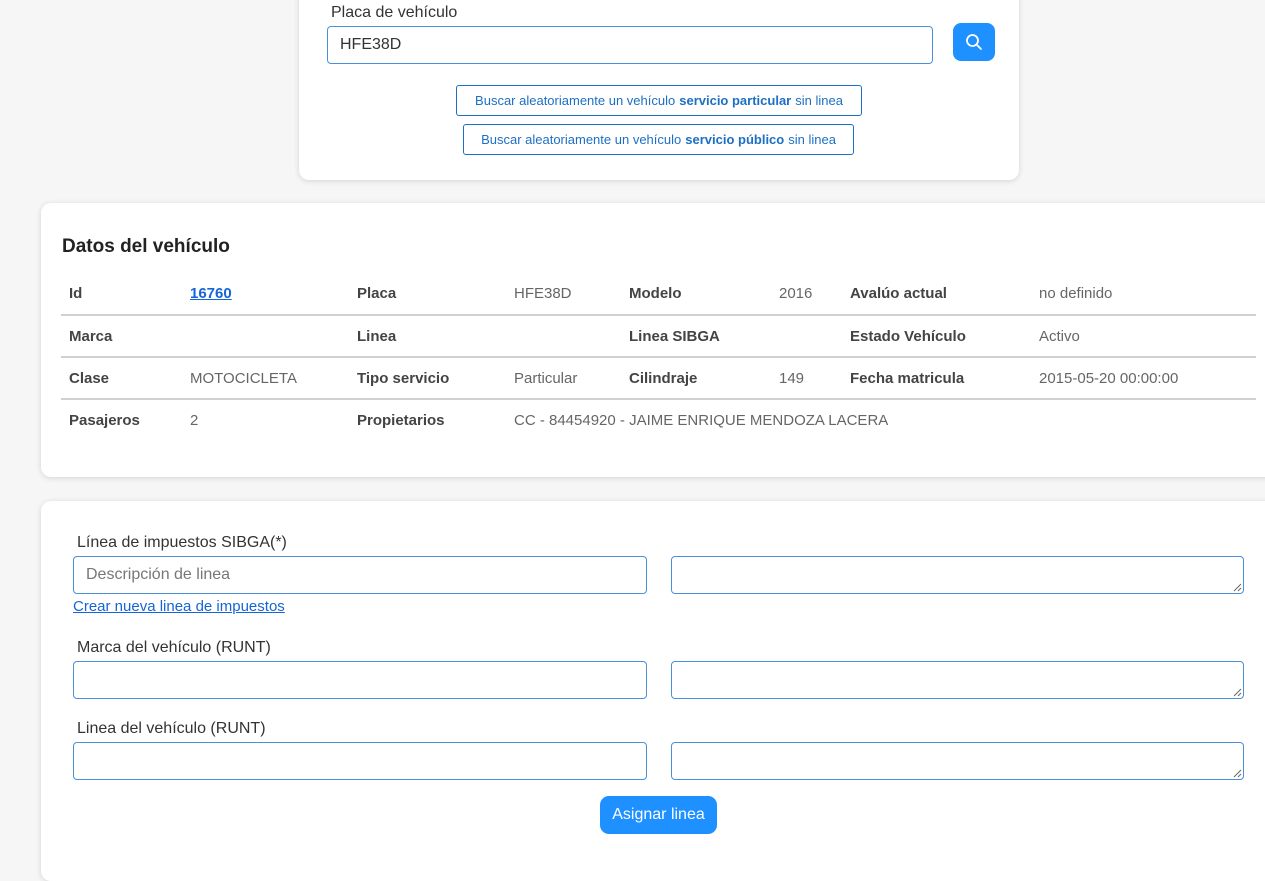  Describe the element at coordinates (179, 606) in the screenshot. I see `create-tax-line-link: Crear nueva linea de impuestos` at that location.